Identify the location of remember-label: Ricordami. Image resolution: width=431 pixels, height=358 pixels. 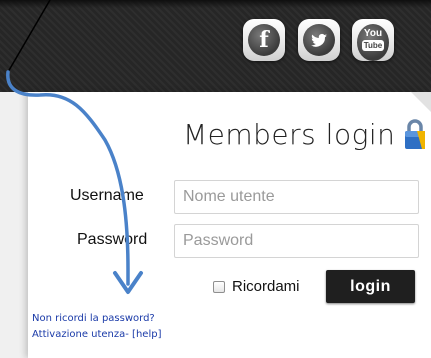
(266, 286).